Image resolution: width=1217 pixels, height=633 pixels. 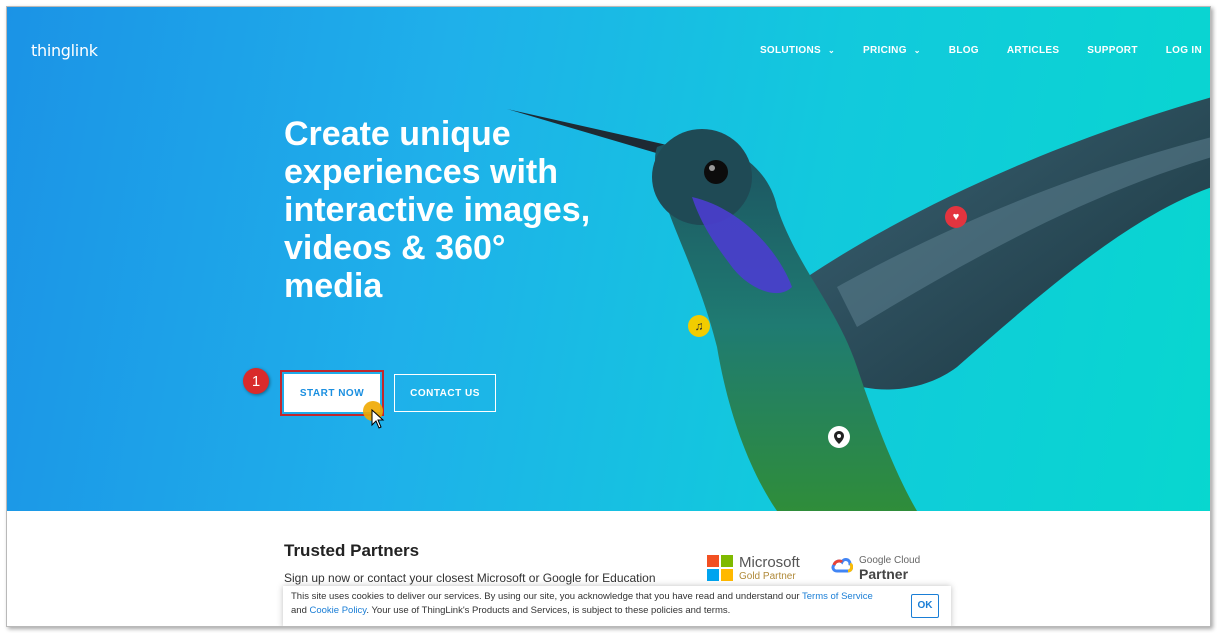 What do you see at coordinates (333, 286) in the screenshot?
I see `headline-line: media` at bounding box center [333, 286].